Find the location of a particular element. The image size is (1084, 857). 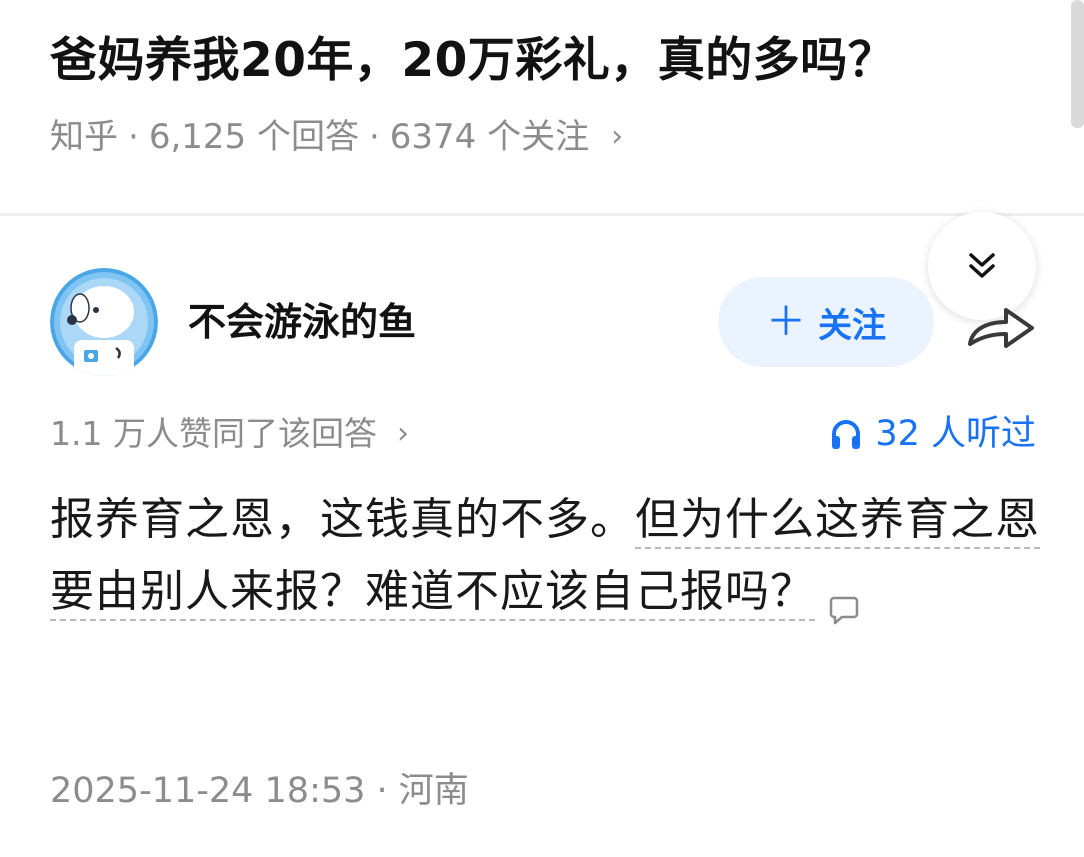

question-meta: 知乎 · 6,125 个回答 · 6374 个关注 › is located at coordinates (336, 137).